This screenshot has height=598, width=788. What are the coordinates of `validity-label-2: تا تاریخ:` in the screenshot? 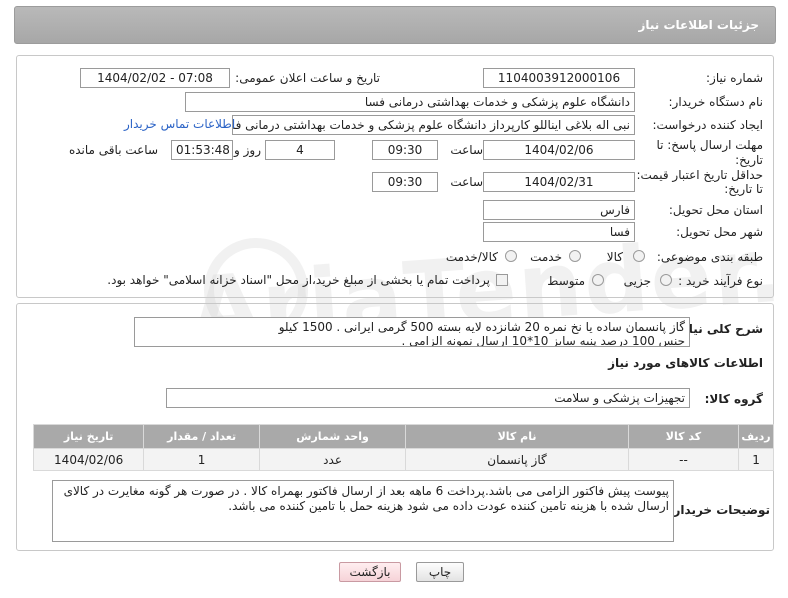 It's located at (743, 189).